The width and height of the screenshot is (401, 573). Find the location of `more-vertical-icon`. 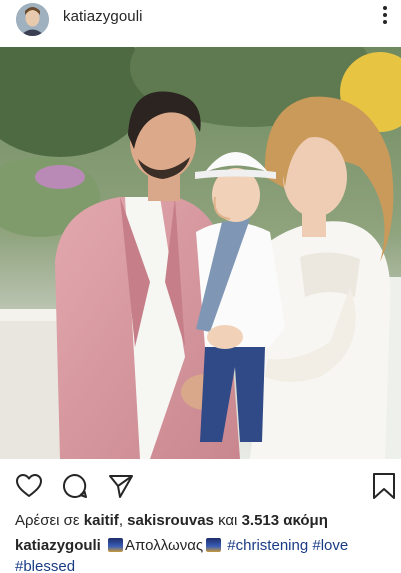

more-vertical-icon is located at coordinates (385, 16).